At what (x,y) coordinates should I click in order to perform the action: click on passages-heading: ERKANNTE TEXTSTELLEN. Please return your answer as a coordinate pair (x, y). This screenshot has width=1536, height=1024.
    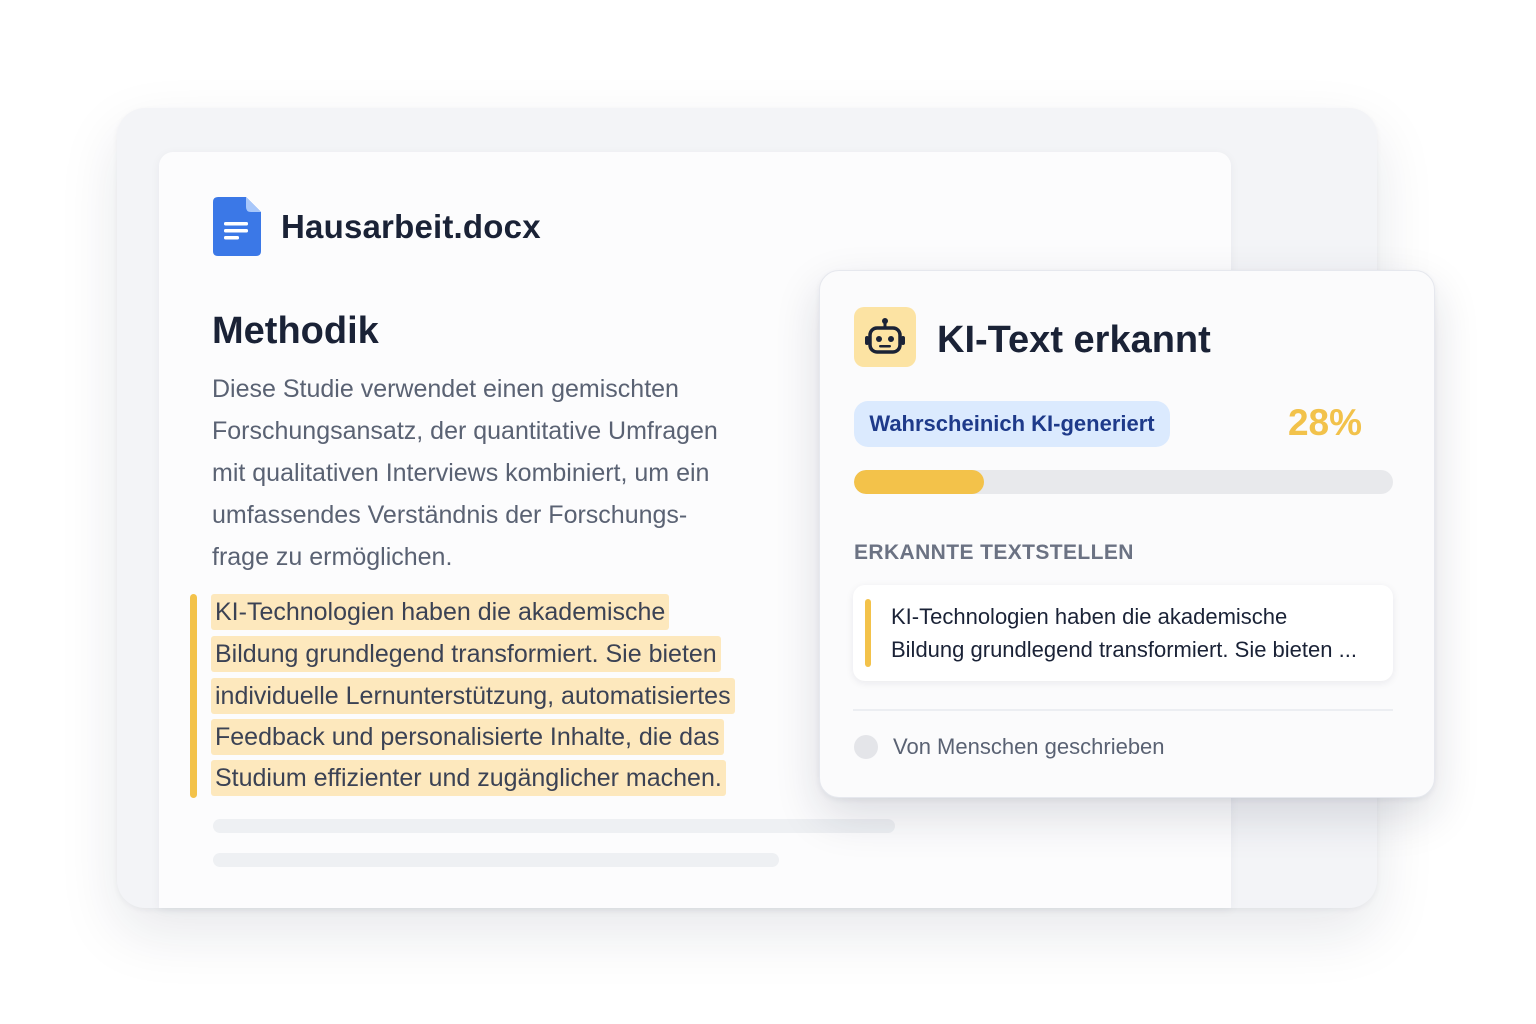
    Looking at the image, I should click on (994, 552).